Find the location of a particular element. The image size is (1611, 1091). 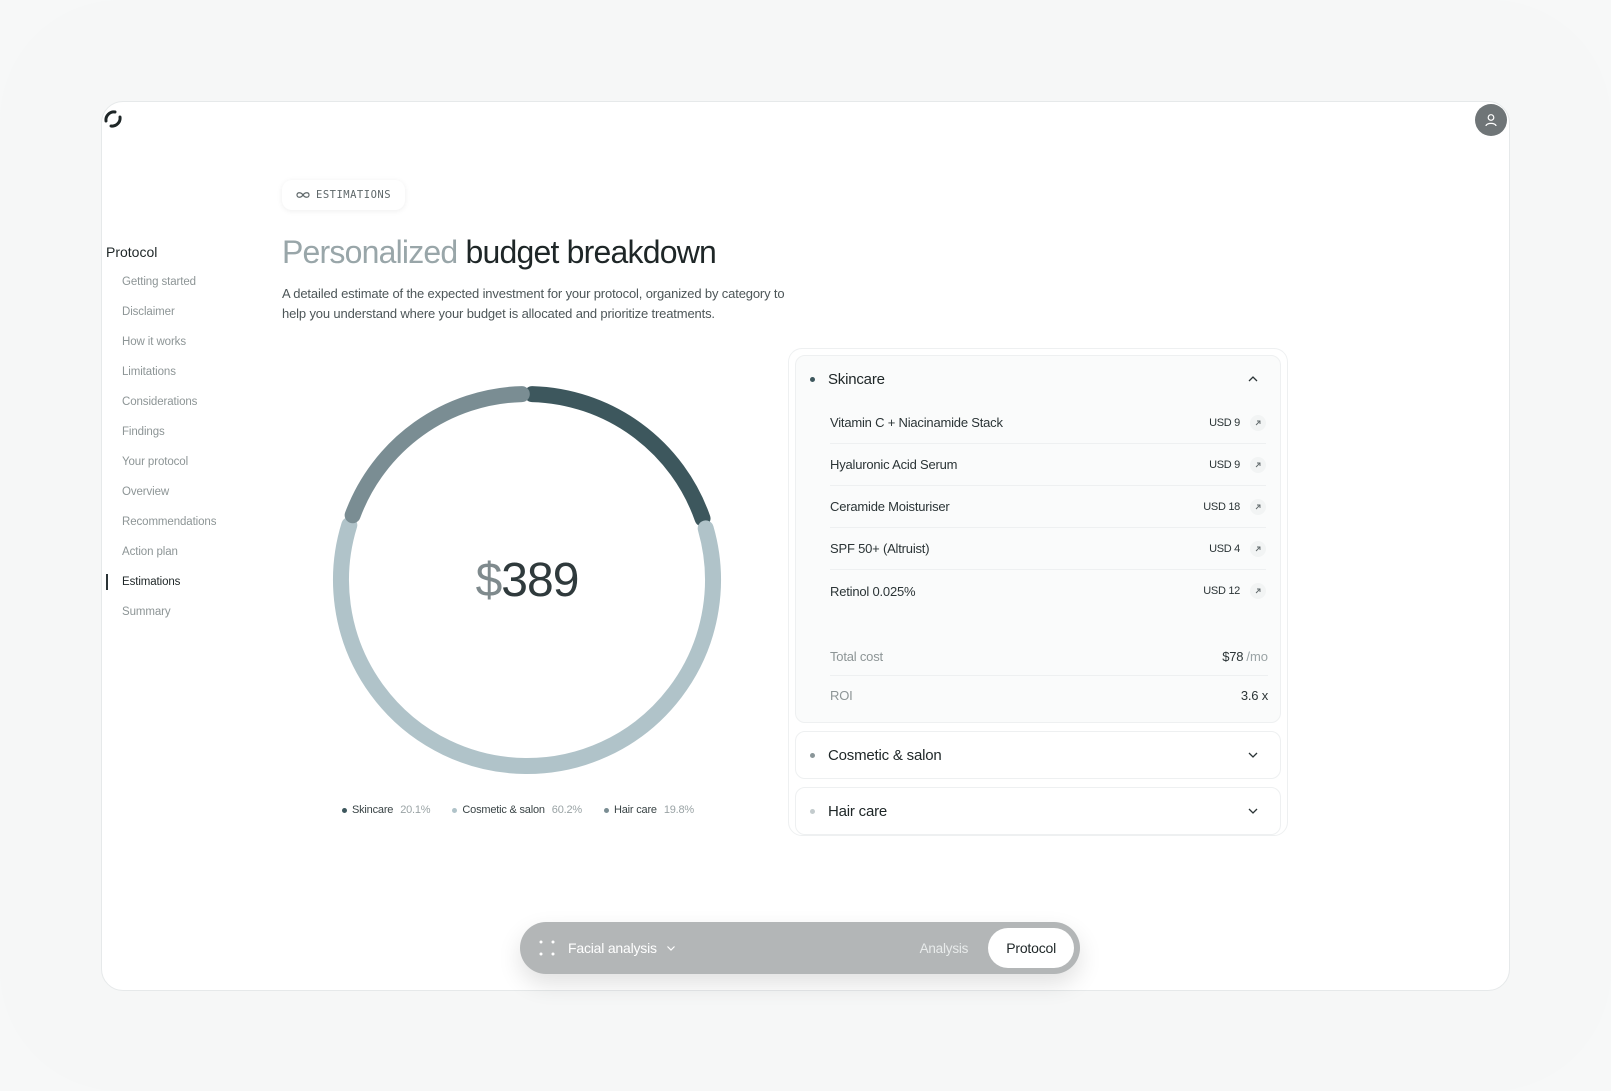

user-icon is located at coordinates (1491, 120).